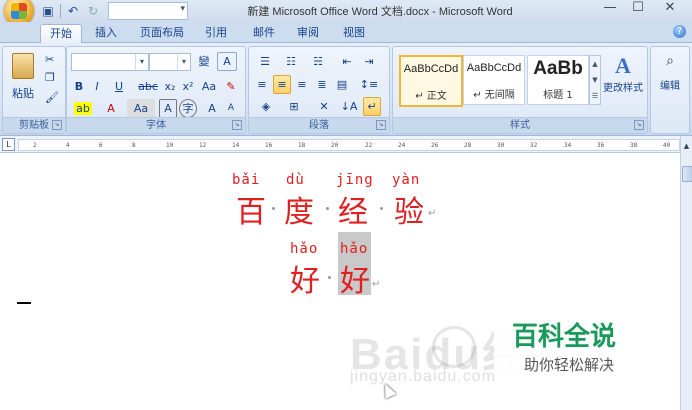  Describe the element at coordinates (262, 84) in the screenshot. I see `align-left-icon: ≡` at that location.